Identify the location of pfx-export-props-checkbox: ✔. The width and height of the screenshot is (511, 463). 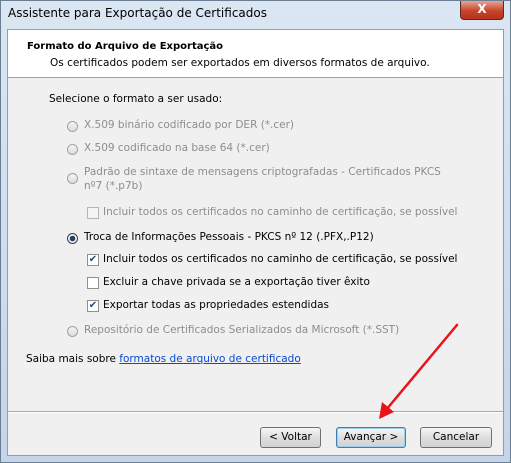
(93, 306).